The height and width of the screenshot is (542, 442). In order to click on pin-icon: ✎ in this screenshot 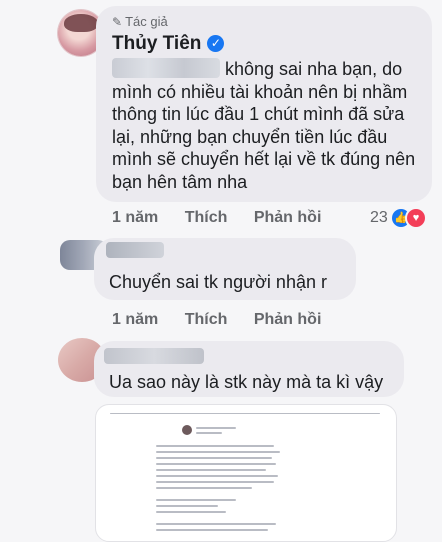, I will do `click(117, 22)`.